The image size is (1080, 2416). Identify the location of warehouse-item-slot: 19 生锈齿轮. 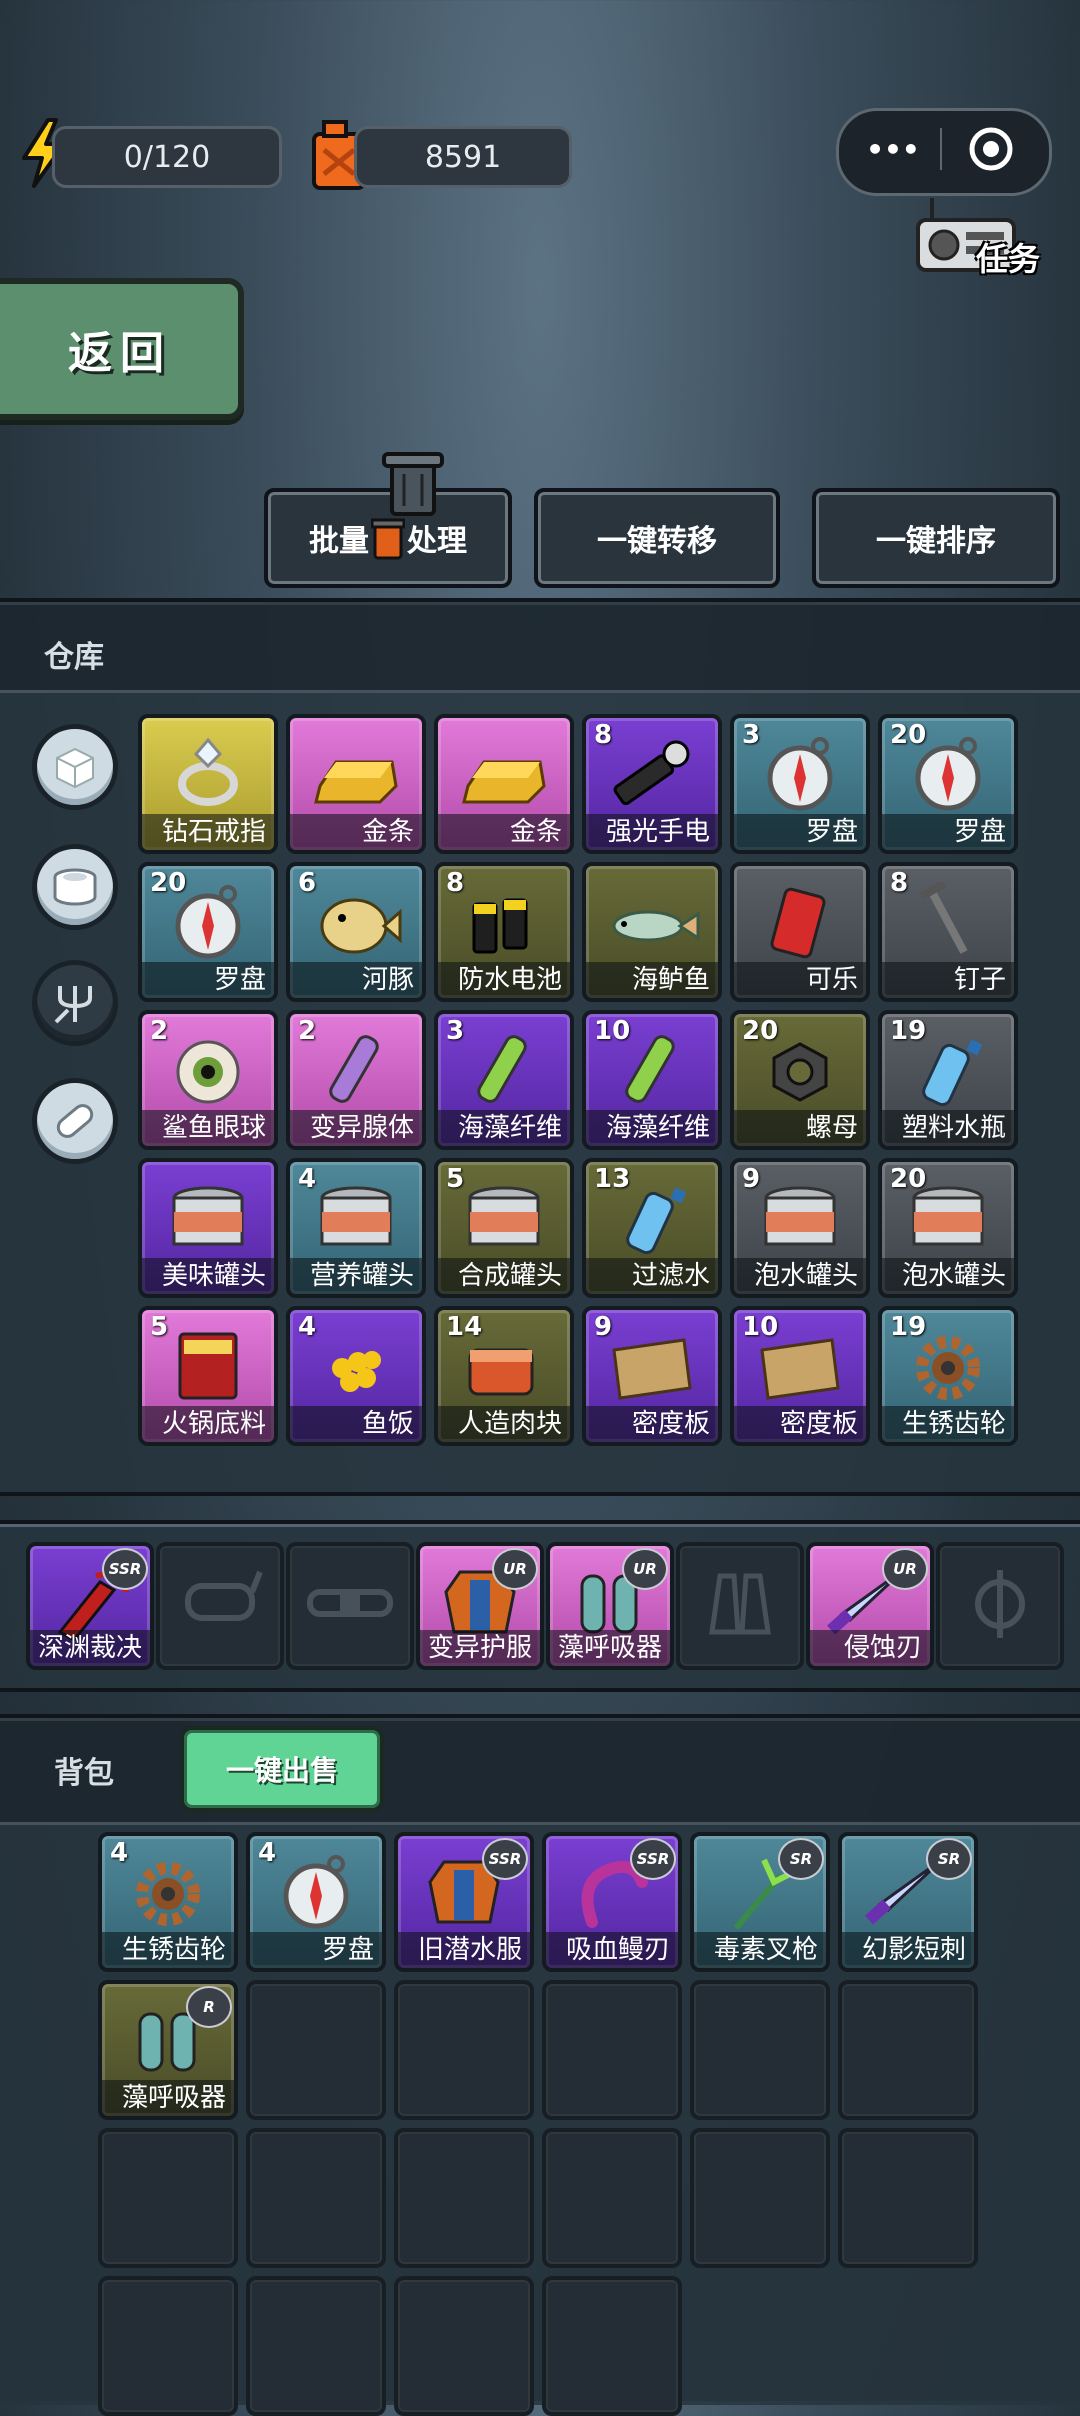
(948, 1376).